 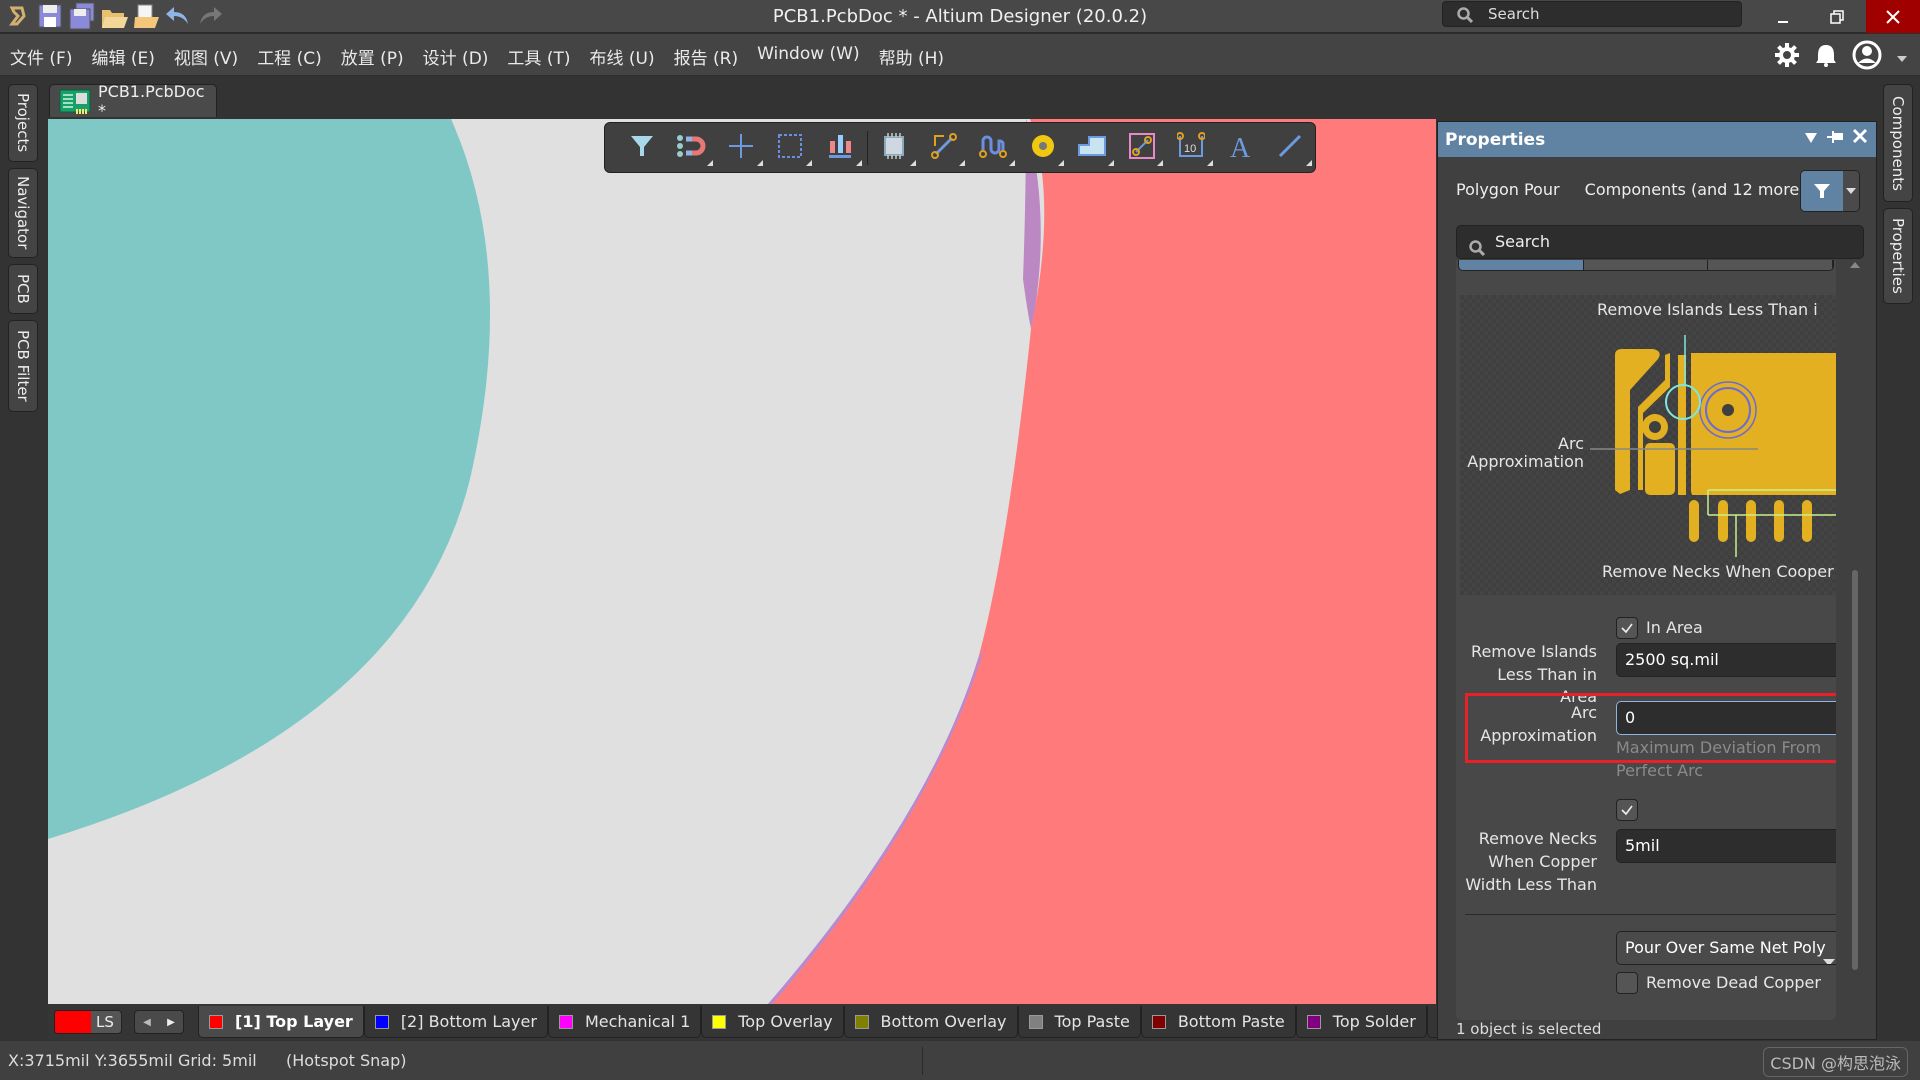 I want to click on in-area-checkbox, so click(x=1627, y=628).